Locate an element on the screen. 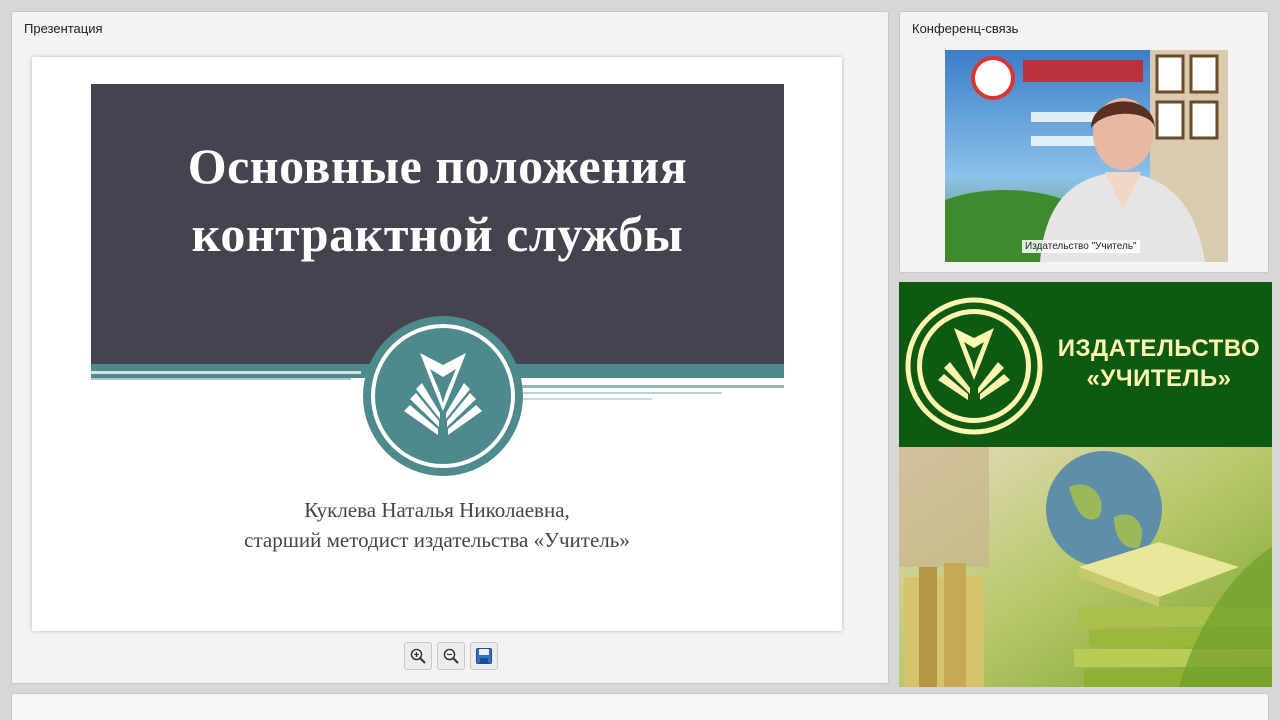 The height and width of the screenshot is (720, 1280). banner-header: ИЗДАТЕЛЬСТВО «УЧИТЕЛЬ» is located at coordinates (1085, 364).